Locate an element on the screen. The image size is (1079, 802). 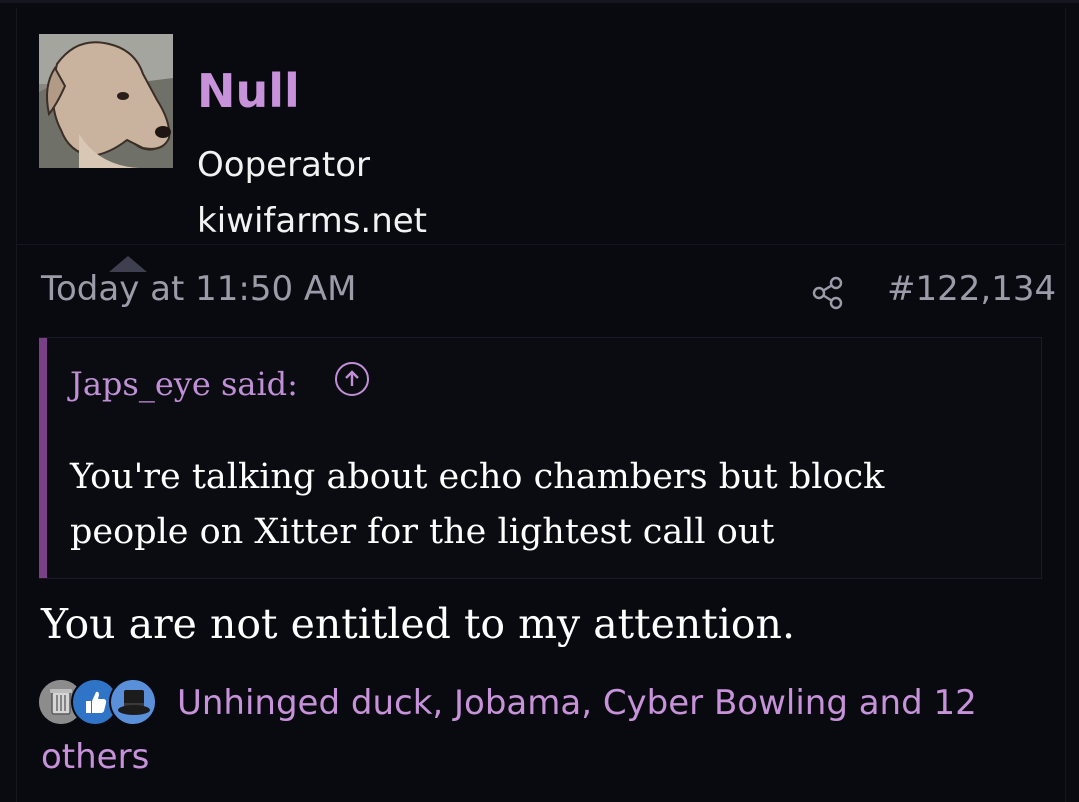
post-body: You are not entitled to my attention. is located at coordinates (418, 624).